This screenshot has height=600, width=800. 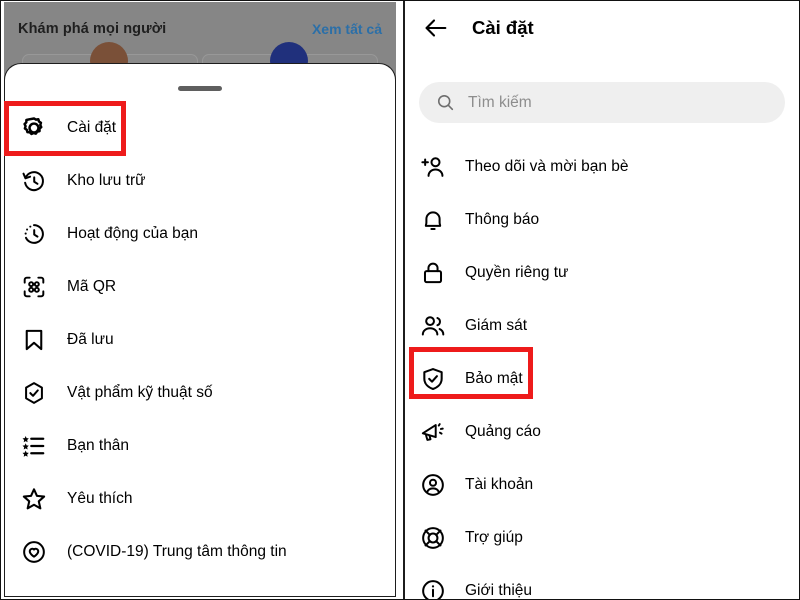 What do you see at coordinates (34, 287) in the screenshot?
I see `qr-code-icon` at bounding box center [34, 287].